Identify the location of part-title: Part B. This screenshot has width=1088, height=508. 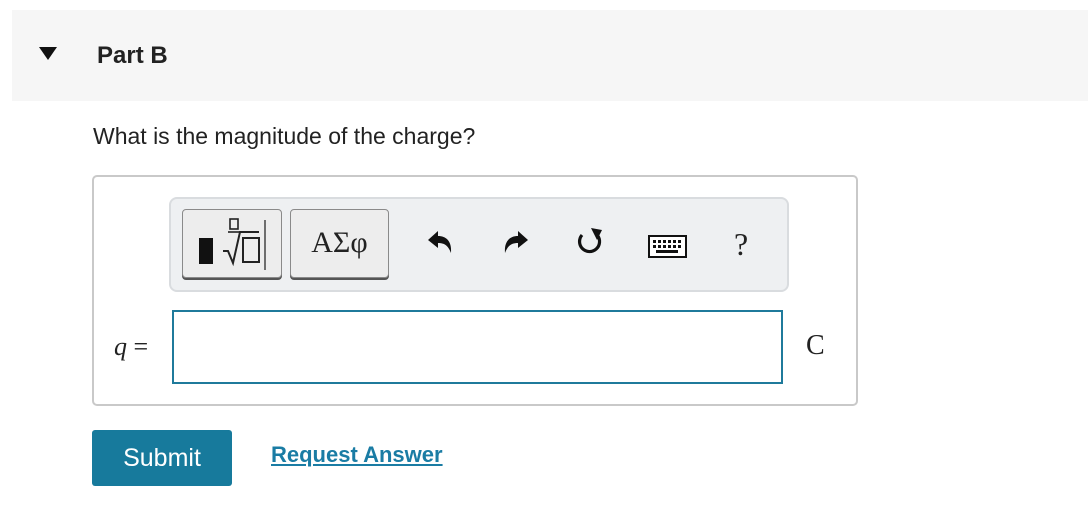
(132, 55).